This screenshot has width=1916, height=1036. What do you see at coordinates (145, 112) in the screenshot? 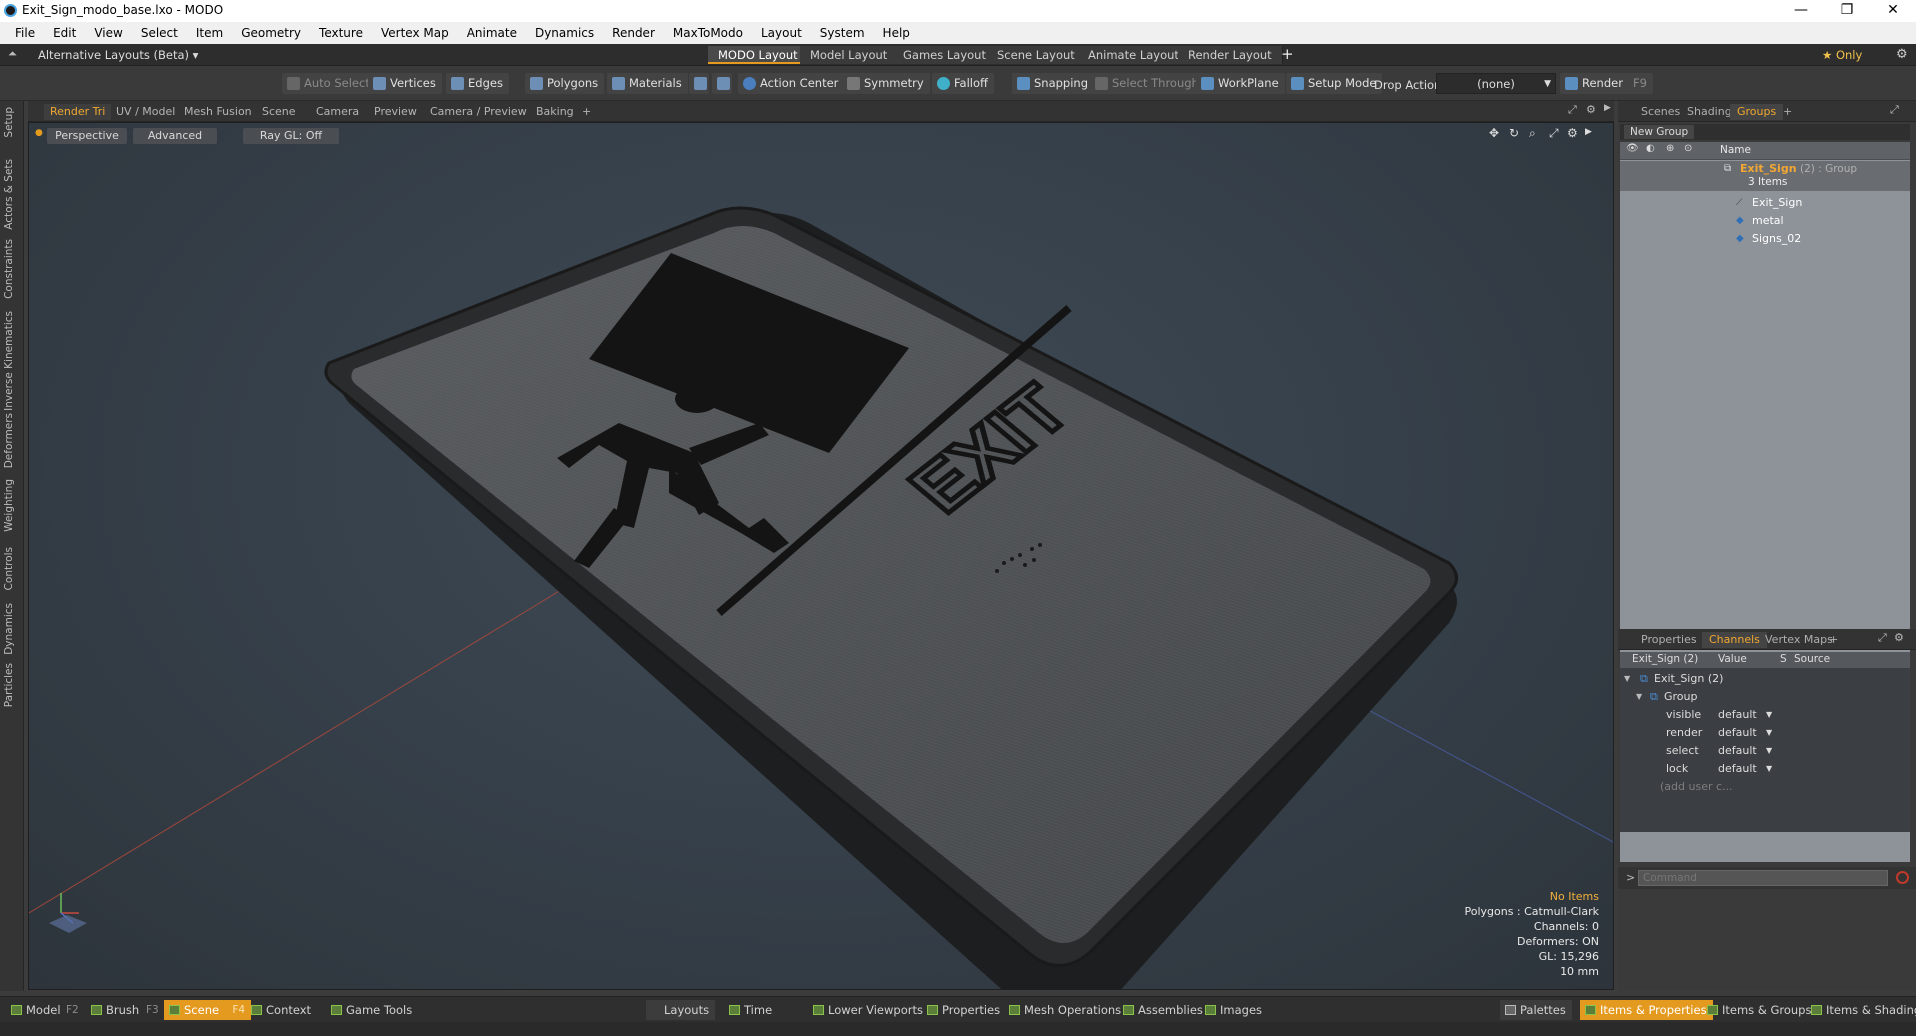
I see `tab-uv-model: UV / Model` at bounding box center [145, 112].